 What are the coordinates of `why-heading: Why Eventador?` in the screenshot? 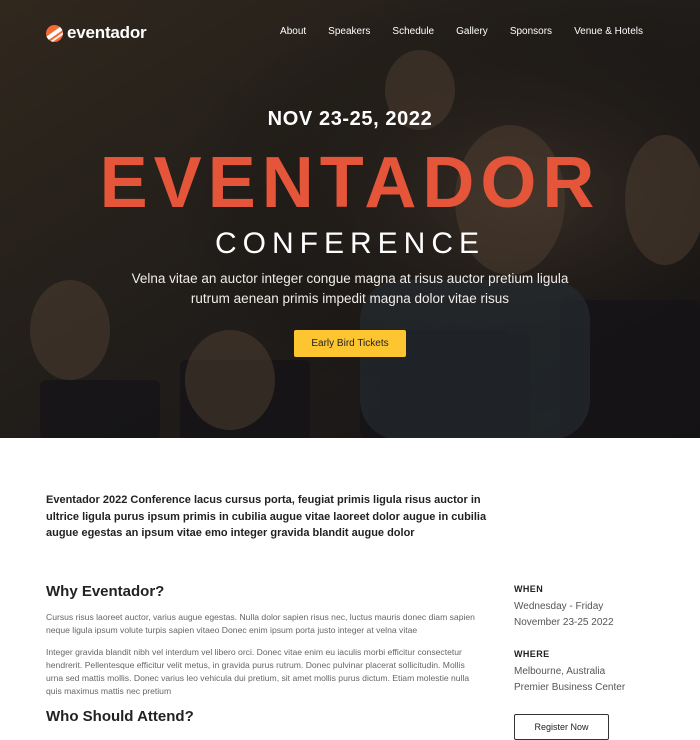 It's located at (105, 591).